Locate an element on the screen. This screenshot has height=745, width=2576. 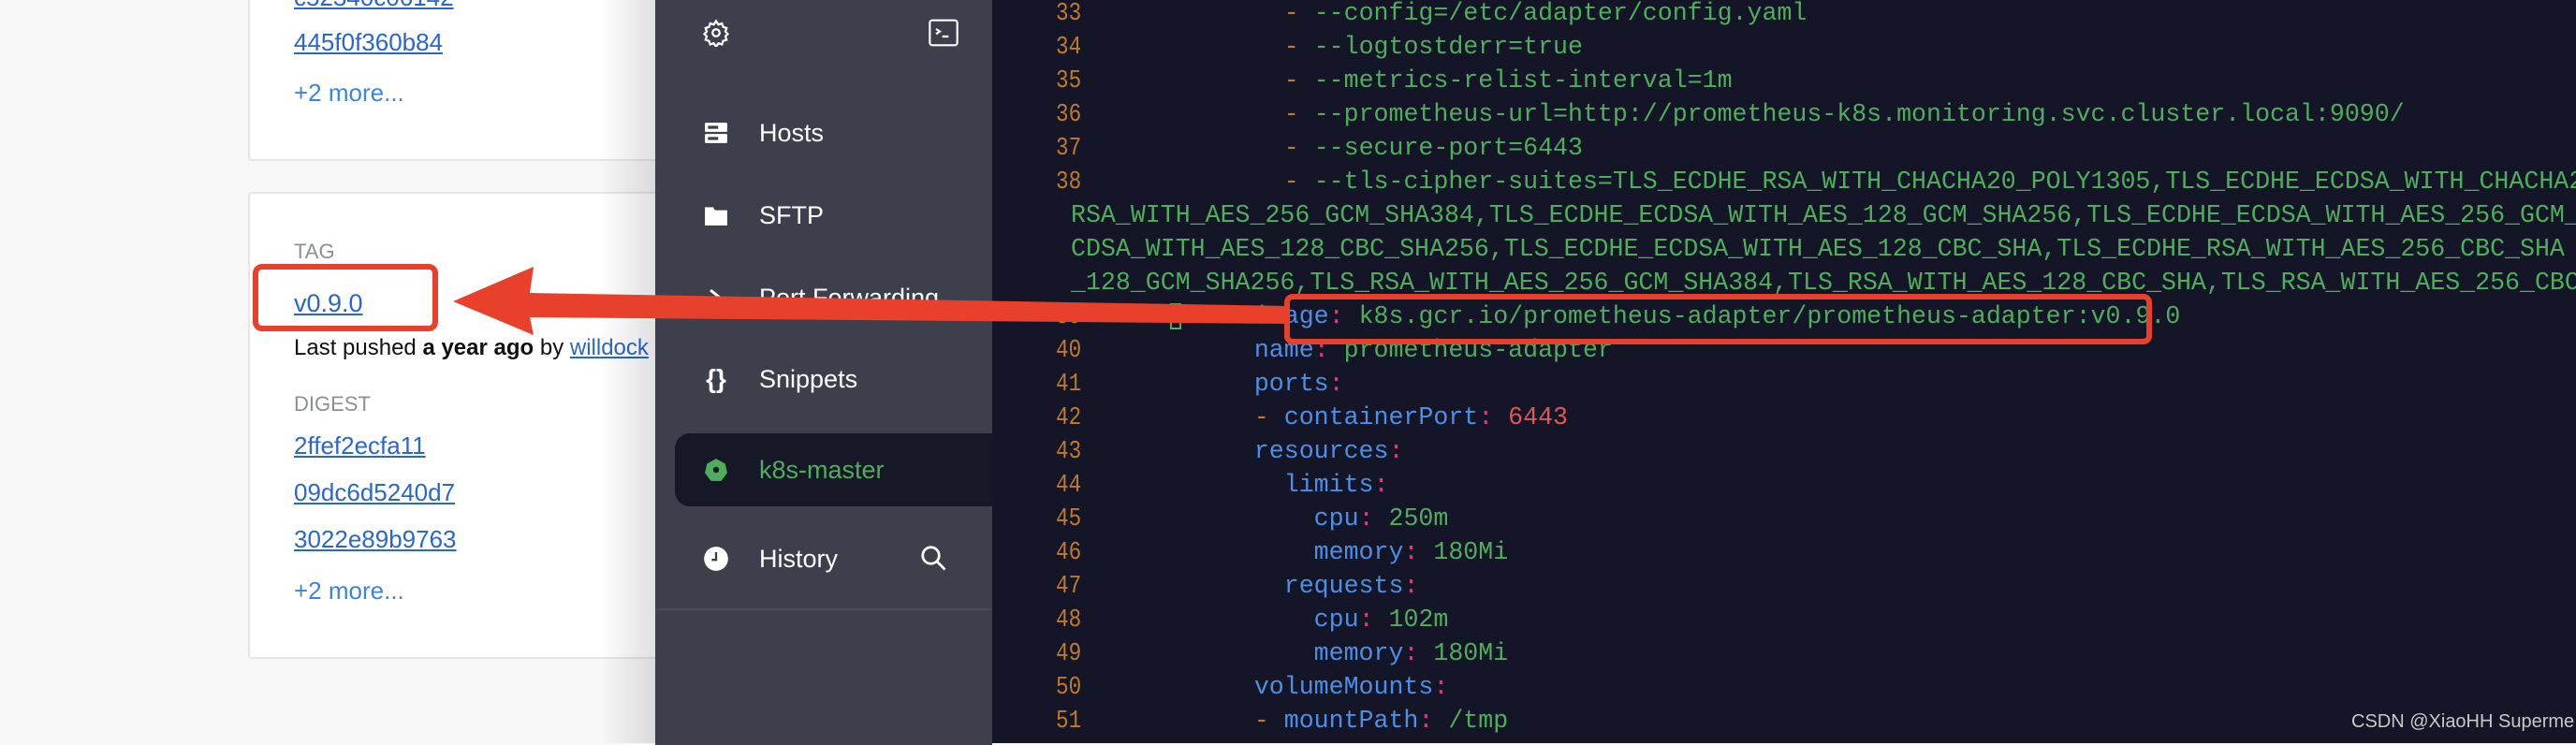
annotation-overlay is located at coordinates (1202, 304).